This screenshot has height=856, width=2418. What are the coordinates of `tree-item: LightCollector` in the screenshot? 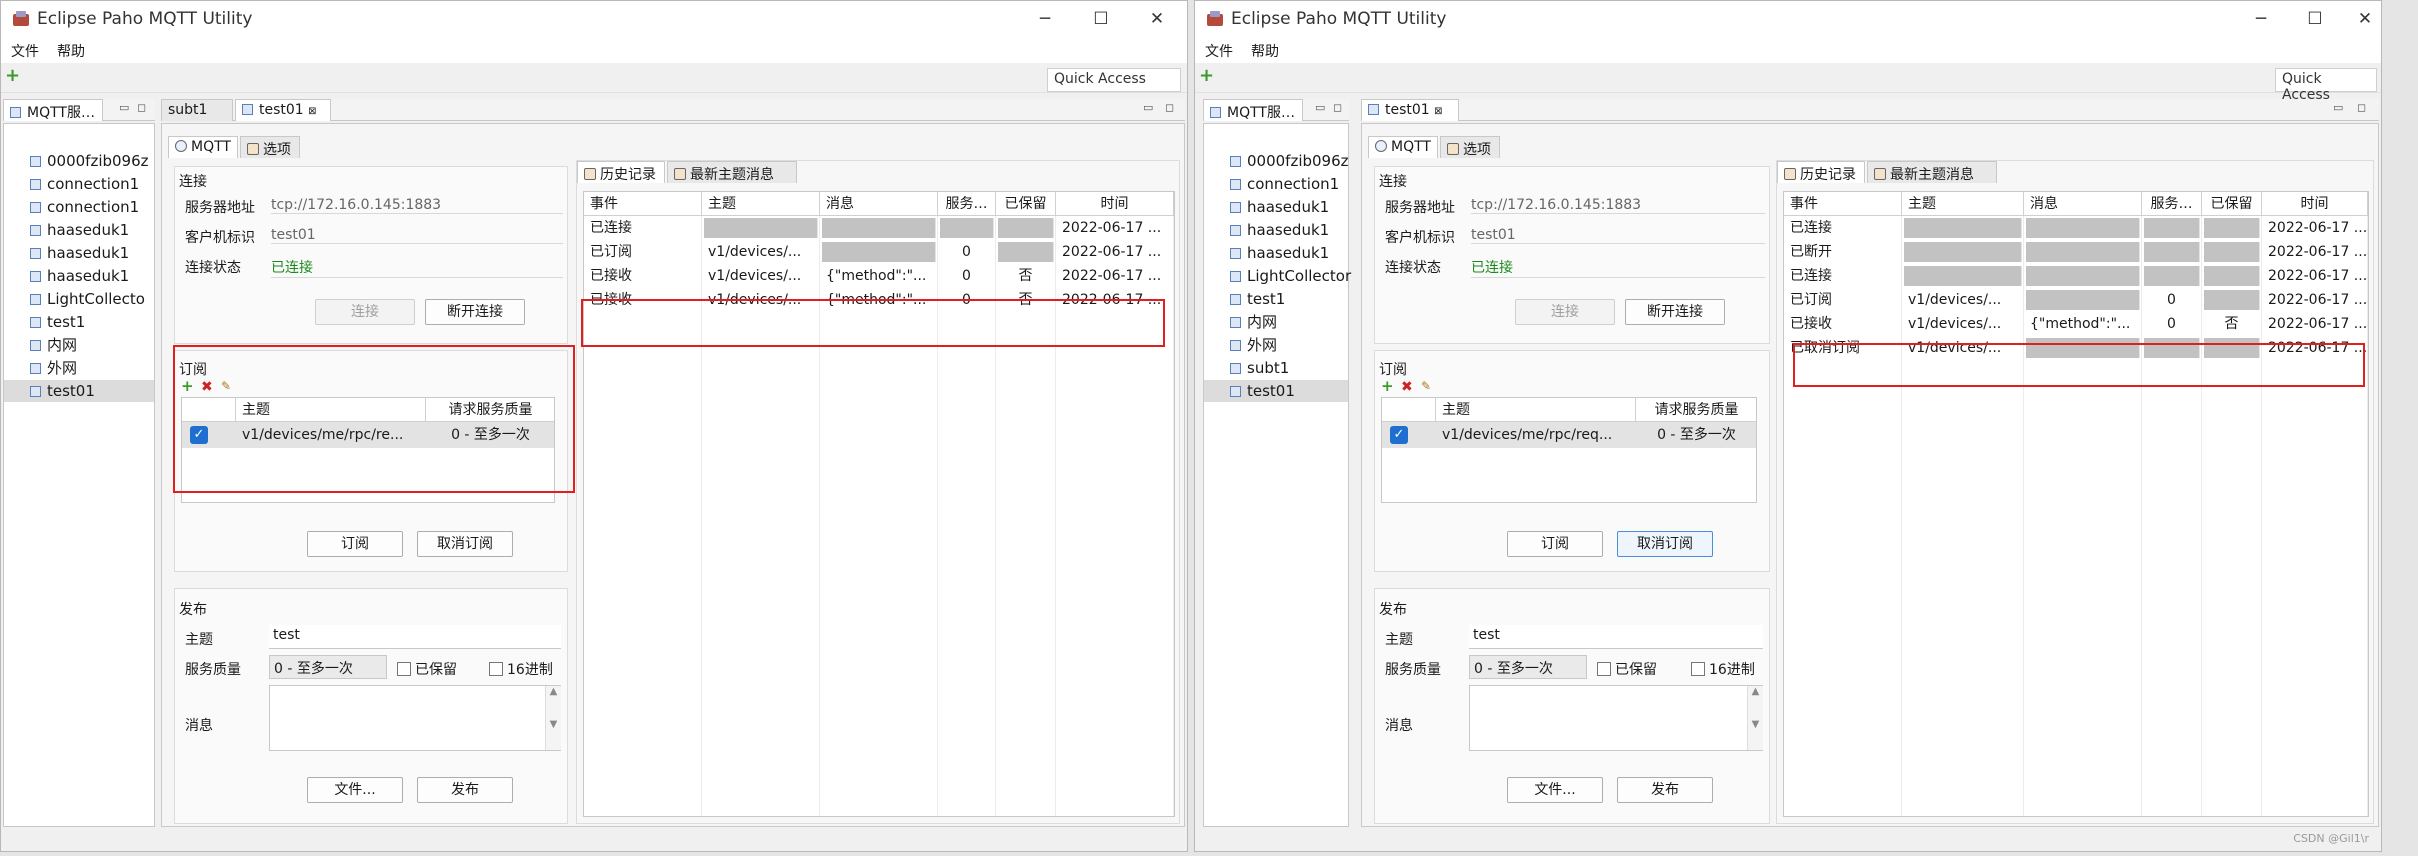 It's located at (1277, 276).